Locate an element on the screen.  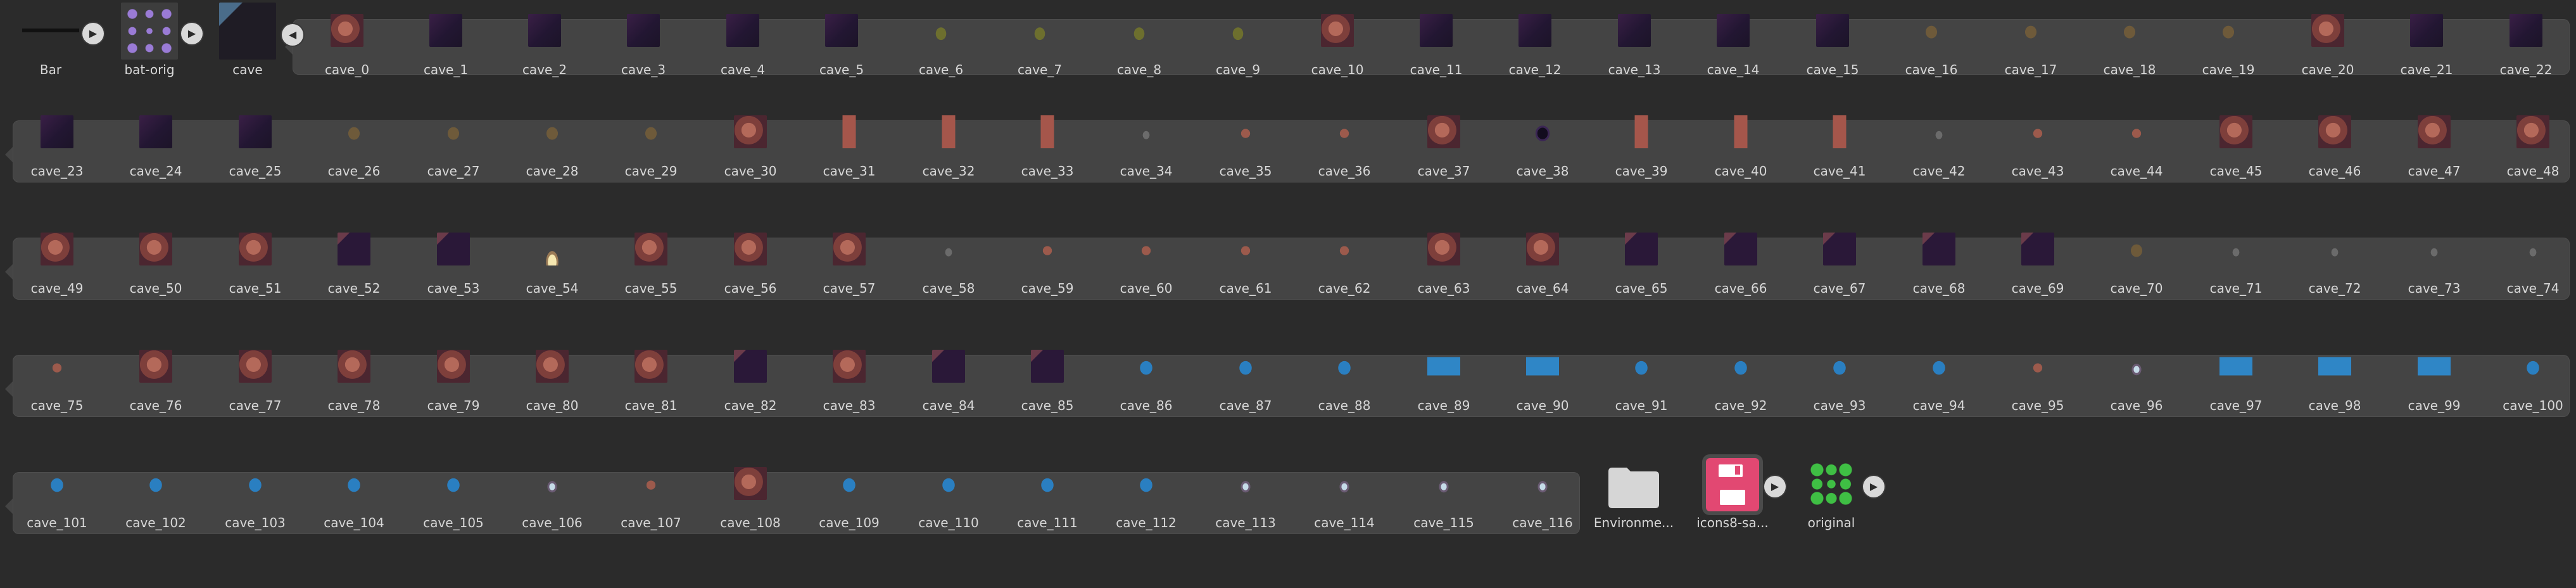
asset-tile: cave_30 is located at coordinates (750, 146).